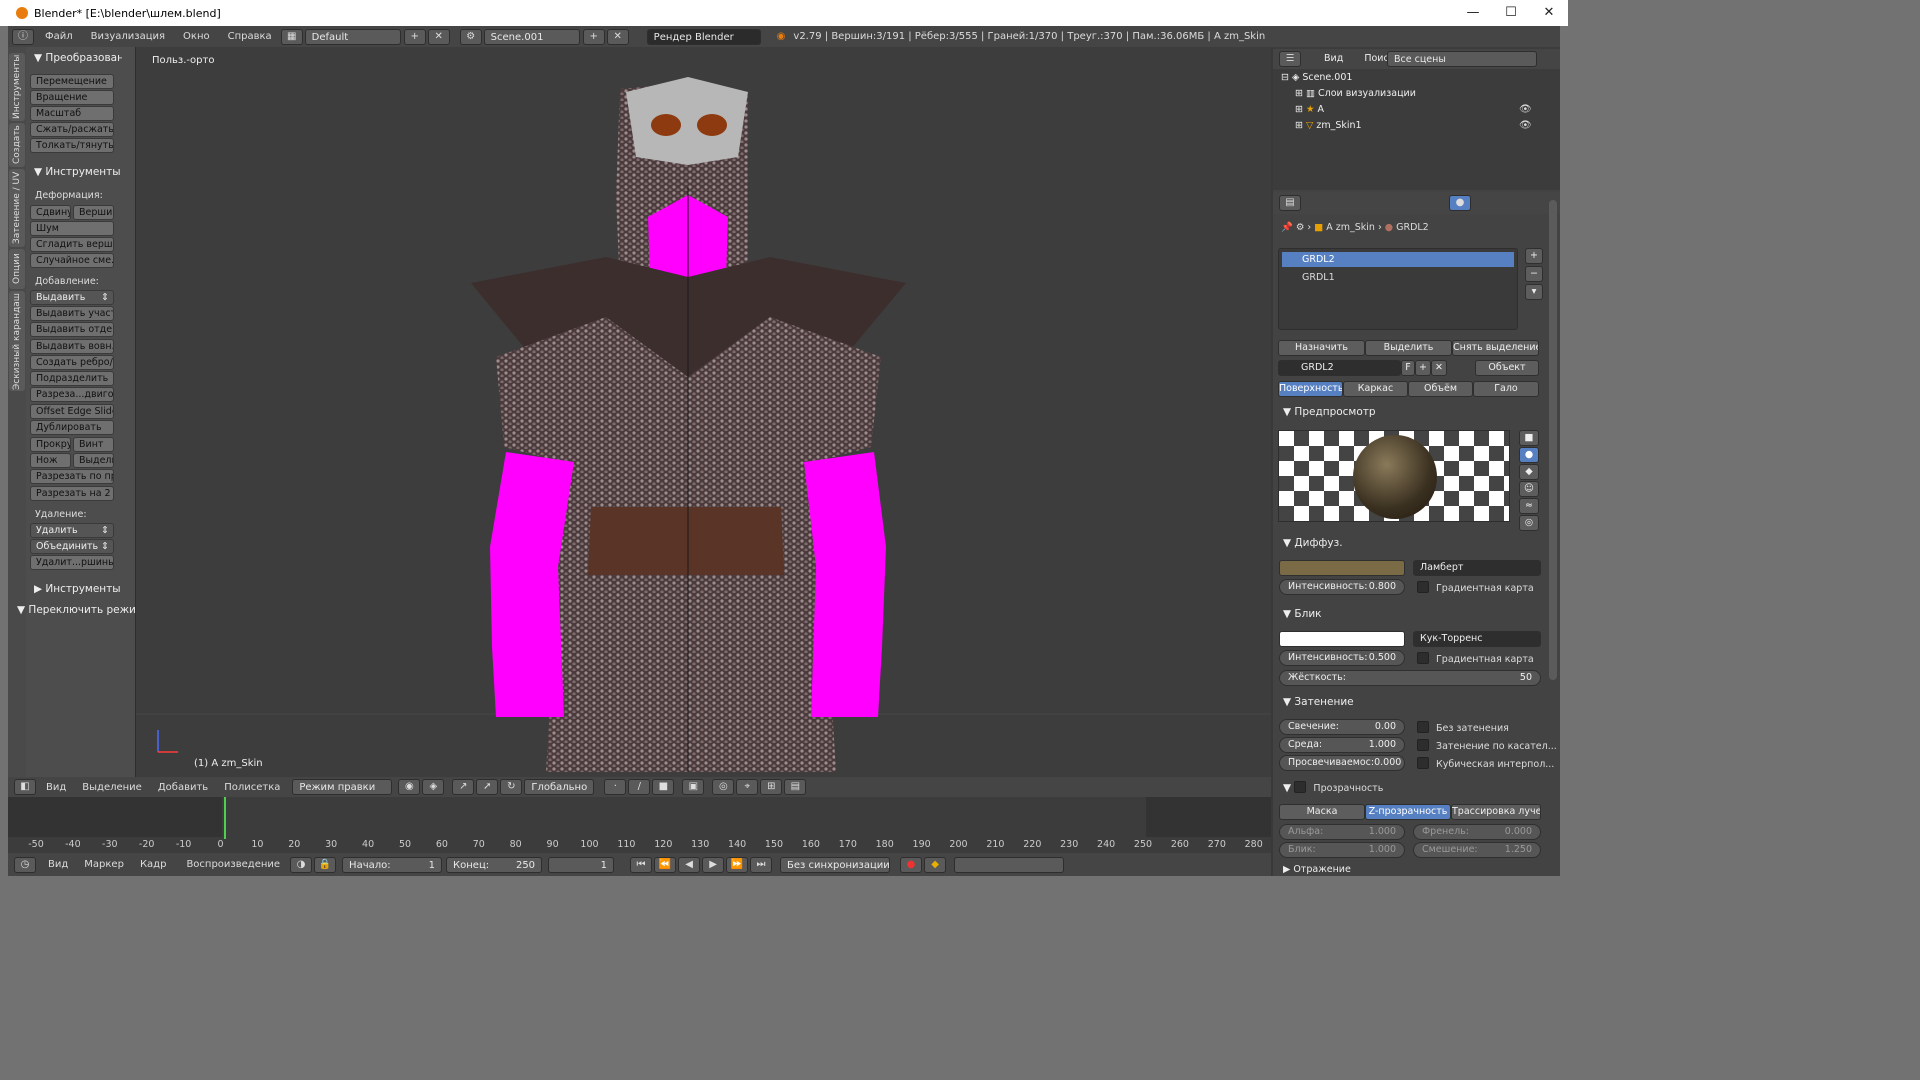 This screenshot has width=1920, height=1080. I want to click on orientation-select: Глобально, so click(559, 787).